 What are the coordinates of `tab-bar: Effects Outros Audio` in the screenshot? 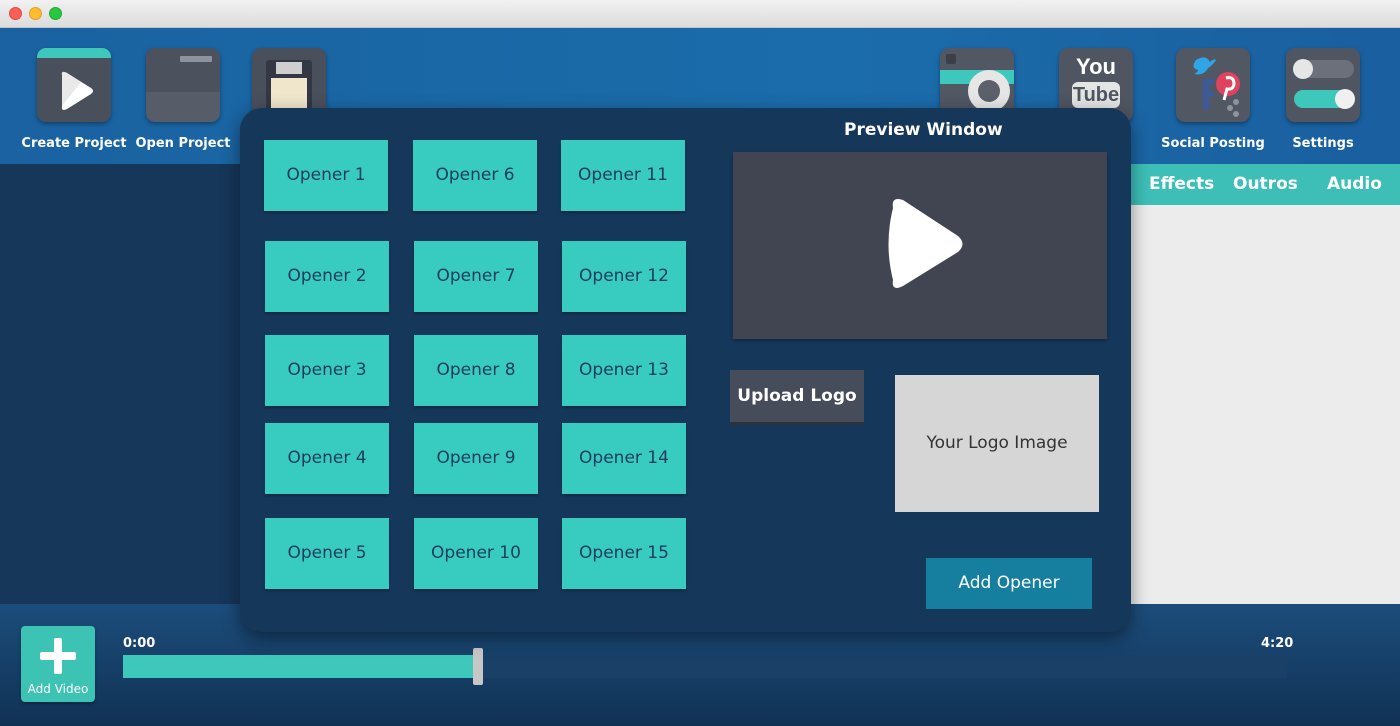 It's located at (1265, 184).